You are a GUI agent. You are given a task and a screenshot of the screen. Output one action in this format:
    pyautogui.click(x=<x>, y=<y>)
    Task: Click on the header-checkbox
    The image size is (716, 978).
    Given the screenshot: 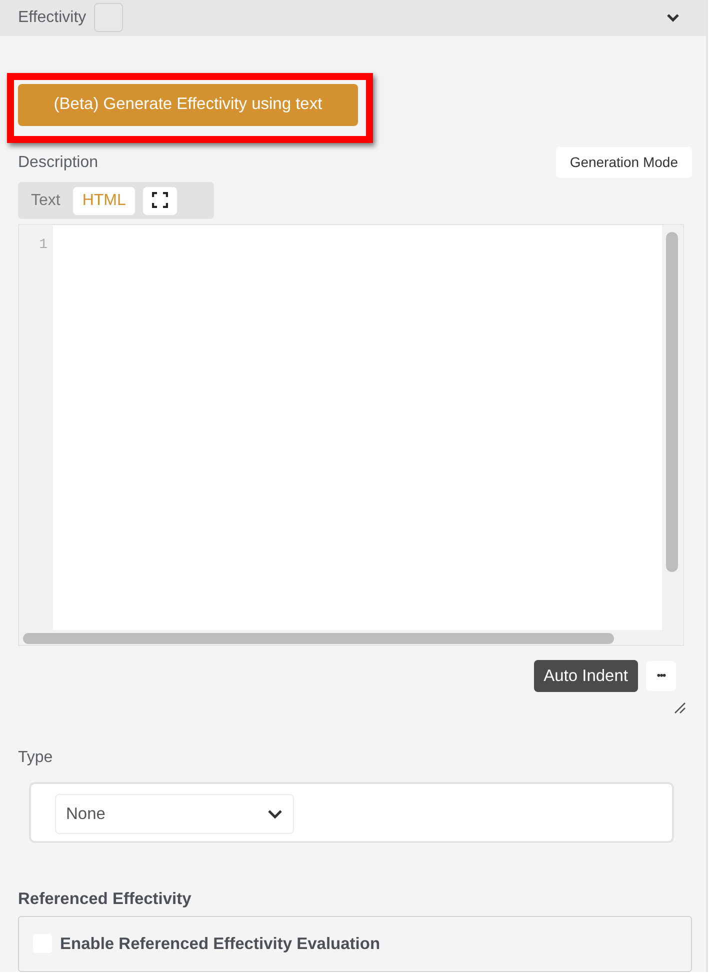 What is the action you would take?
    pyautogui.click(x=109, y=17)
    